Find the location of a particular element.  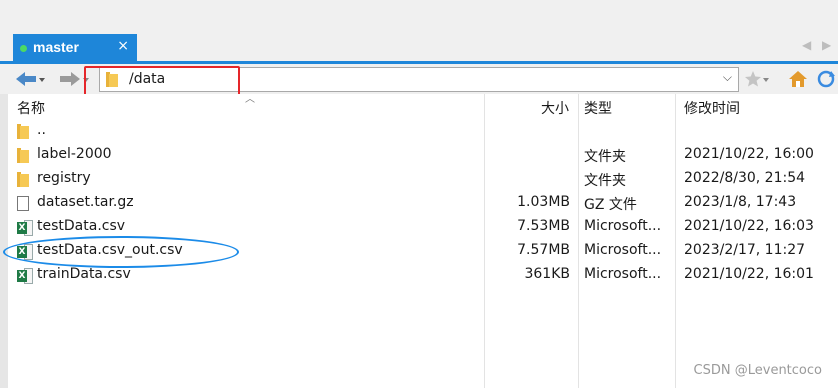

table-row: registry 文件夹 2022/8/30, 21:54 is located at coordinates (423, 180).